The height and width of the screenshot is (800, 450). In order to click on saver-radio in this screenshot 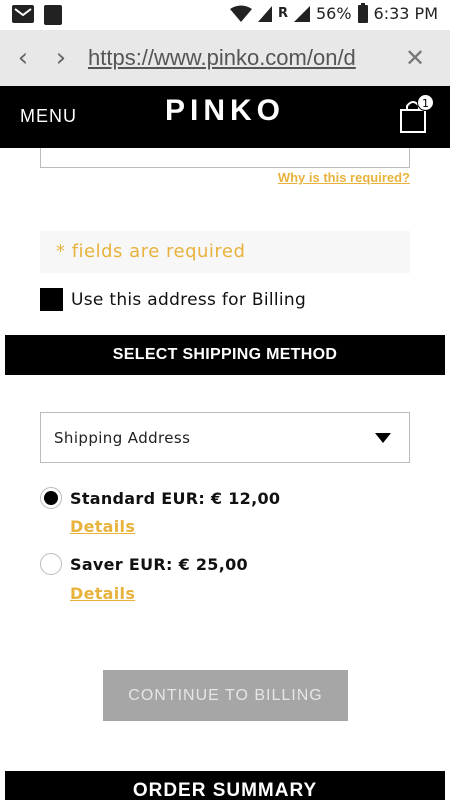, I will do `click(51, 564)`.